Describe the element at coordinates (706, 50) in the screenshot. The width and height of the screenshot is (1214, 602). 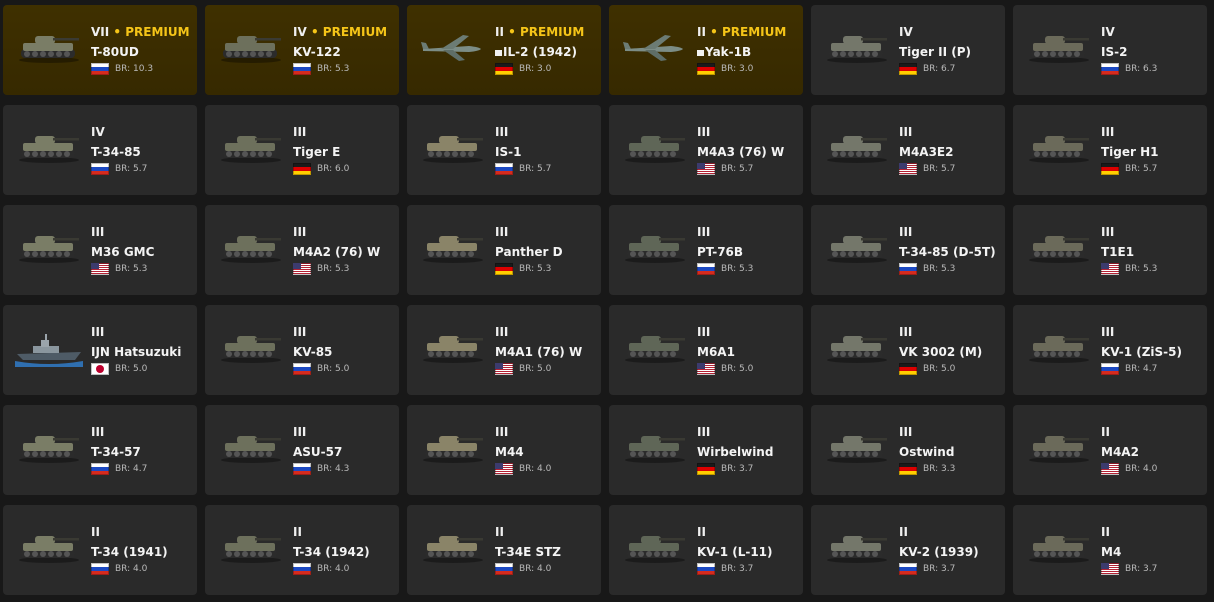
I see `vehicle-card: II • PREMIUM Yak-1B BR: 3.0` at that location.